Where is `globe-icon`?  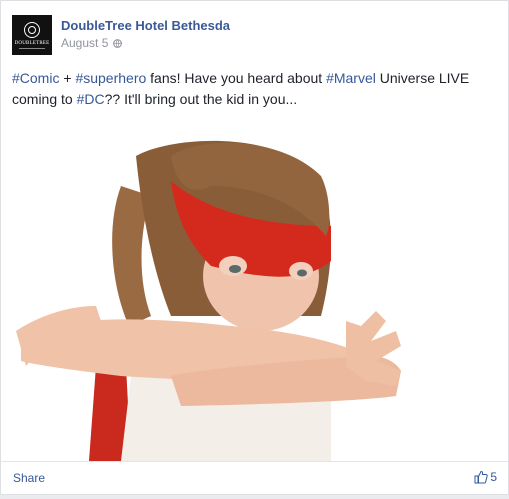
globe-icon is located at coordinates (118, 43).